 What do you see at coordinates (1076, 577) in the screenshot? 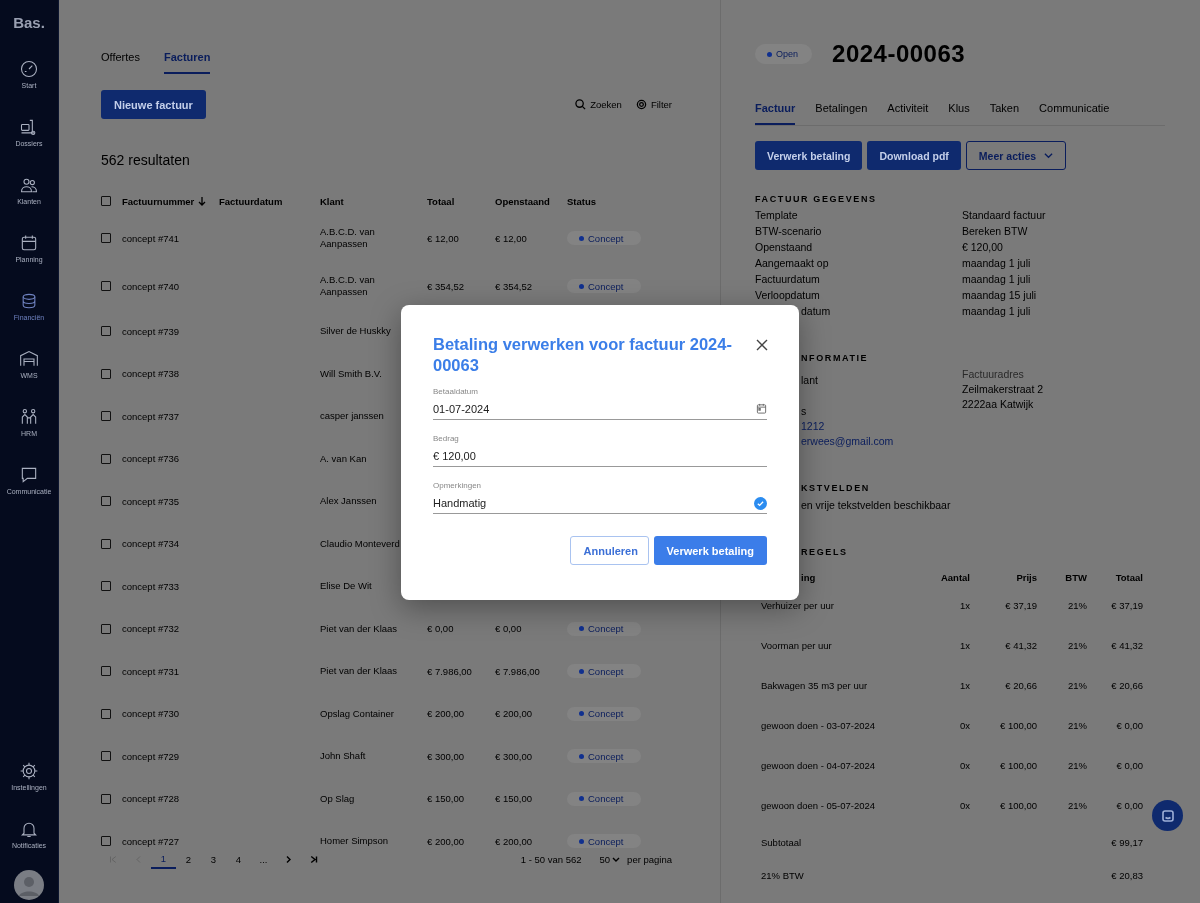
I see `column-header: BTW` at bounding box center [1076, 577].